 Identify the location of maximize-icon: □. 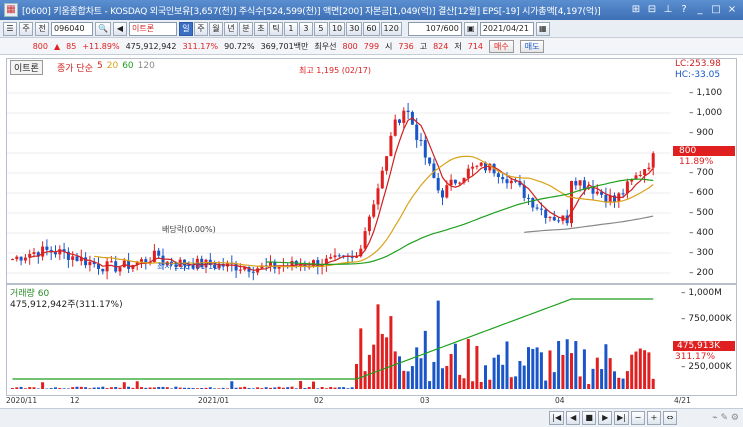
(716, 10).